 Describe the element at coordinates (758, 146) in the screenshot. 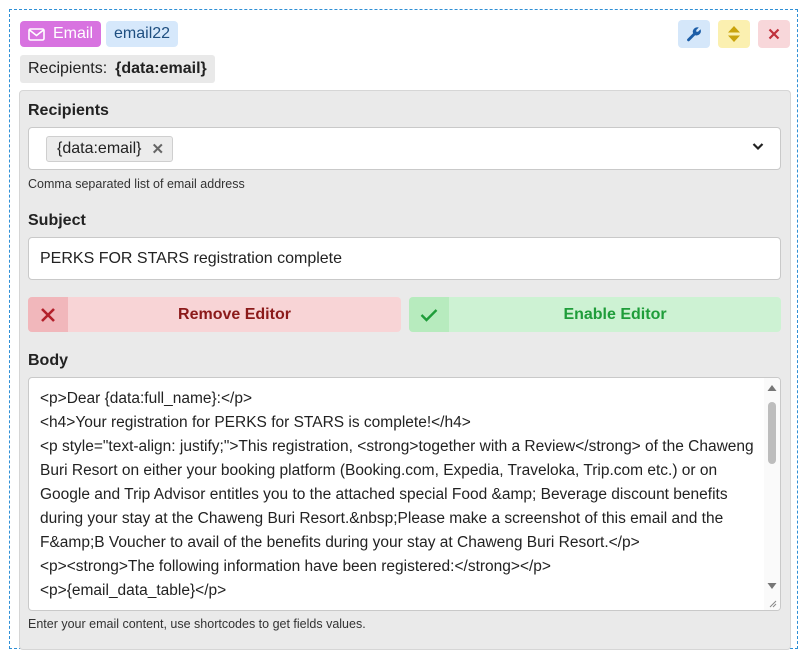

I see `chevron-down-icon` at that location.